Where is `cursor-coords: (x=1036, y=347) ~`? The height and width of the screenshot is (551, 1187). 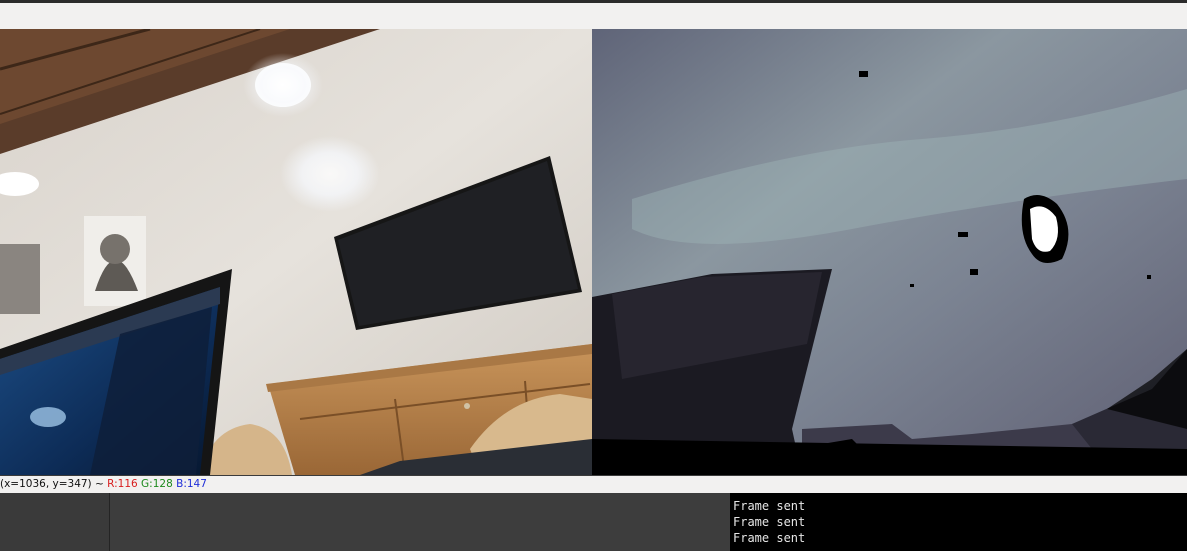
cursor-coords: (x=1036, y=347) ~ is located at coordinates (52, 484).